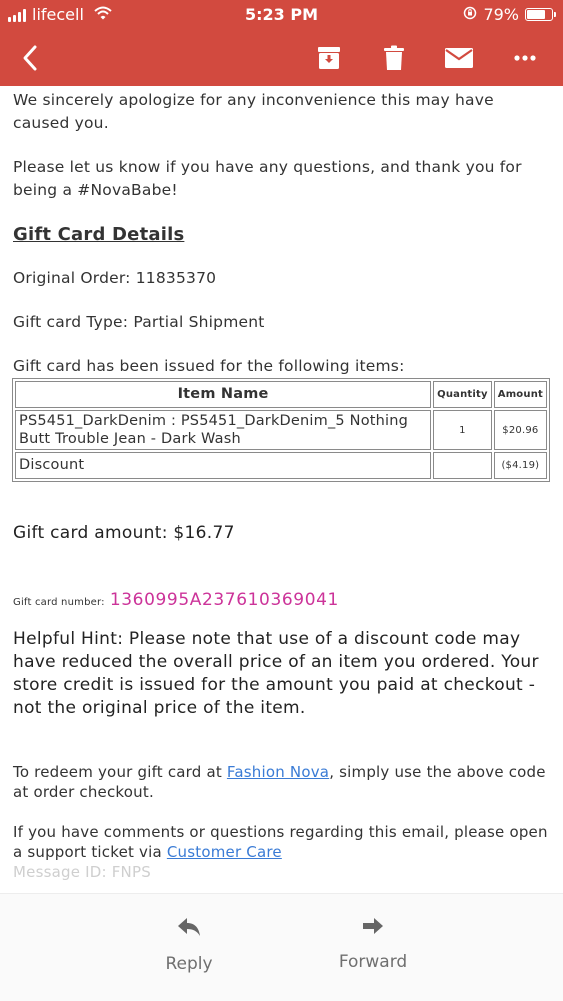 The width and height of the screenshot is (563, 1001). I want to click on forward-label: Forward, so click(373, 962).